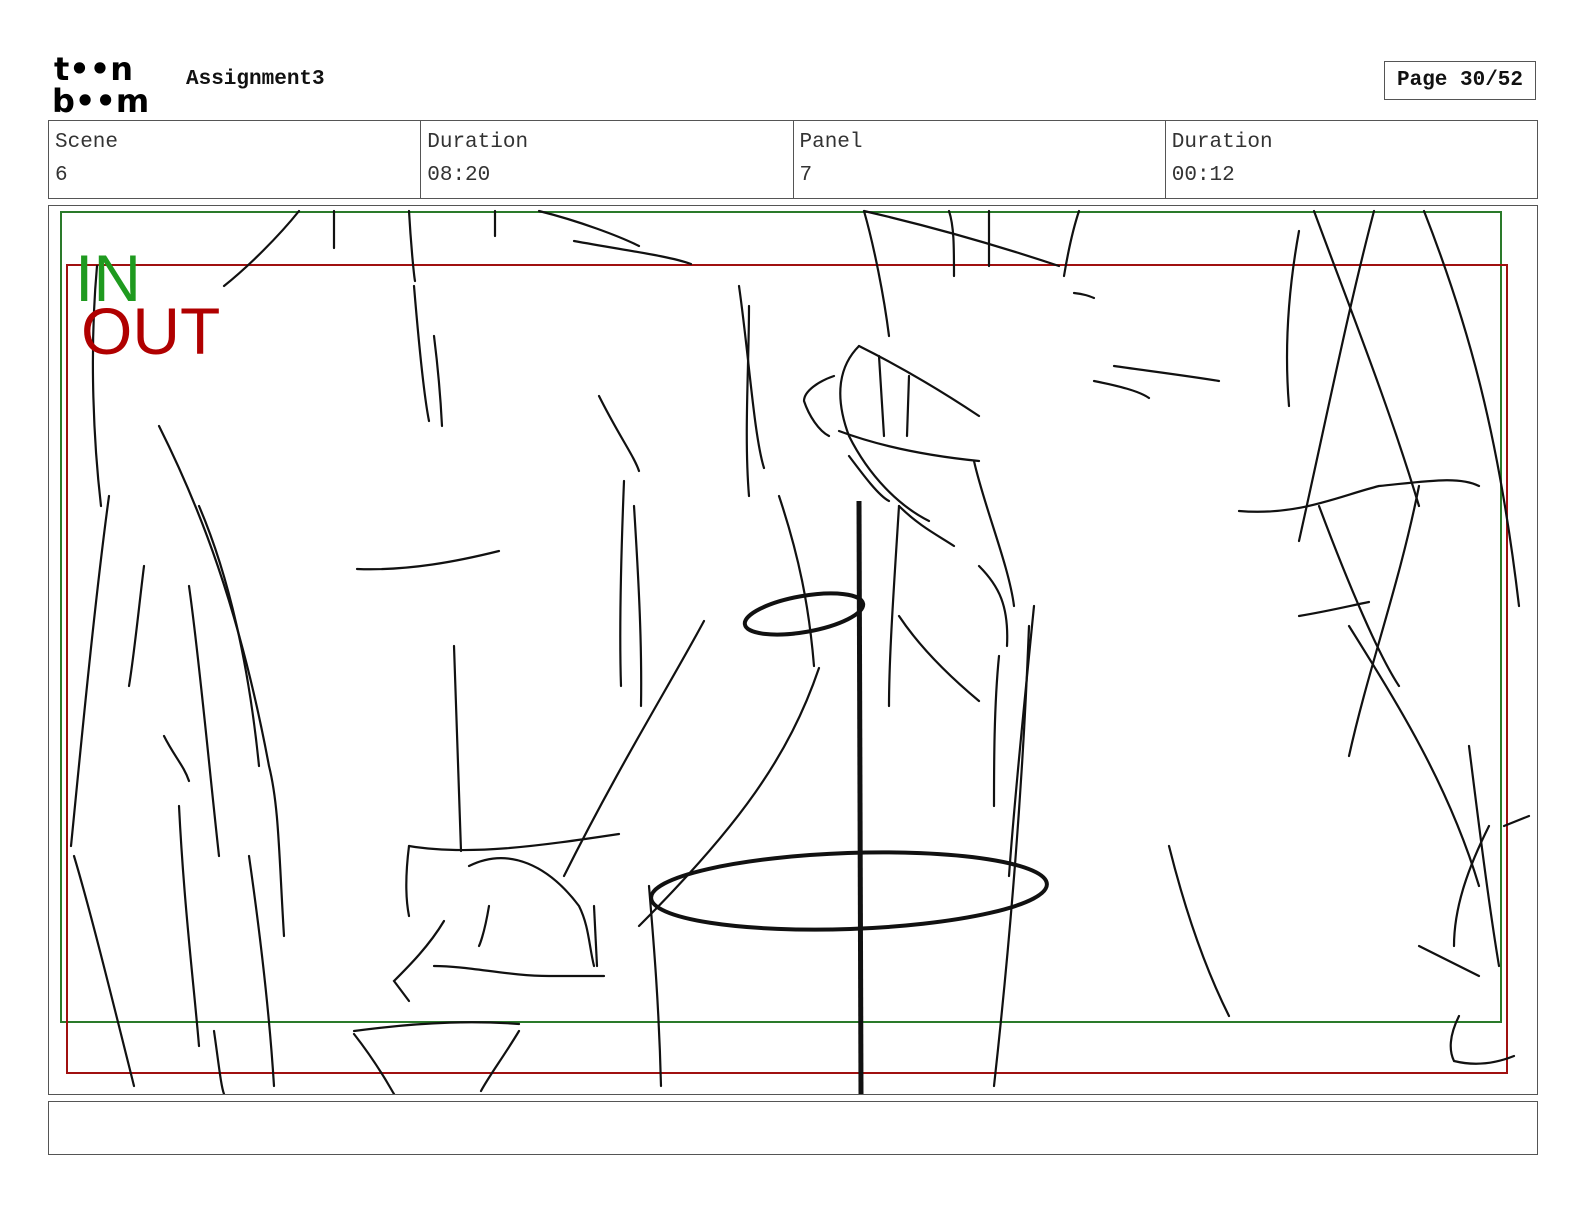  What do you see at coordinates (804, 614) in the screenshot?
I see `upper-ring-stroke` at bounding box center [804, 614].